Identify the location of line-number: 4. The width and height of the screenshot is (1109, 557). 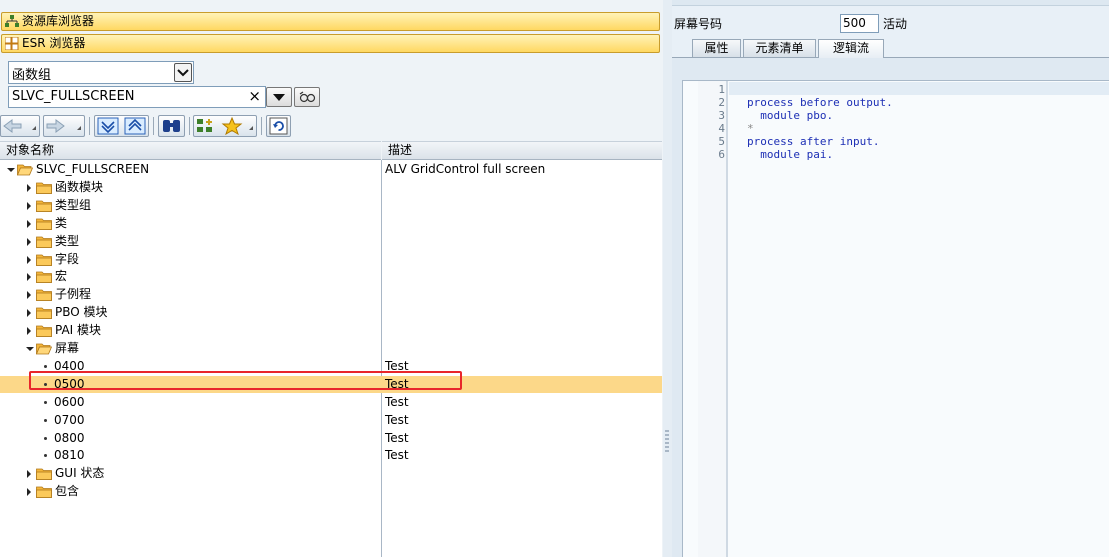
(721, 128).